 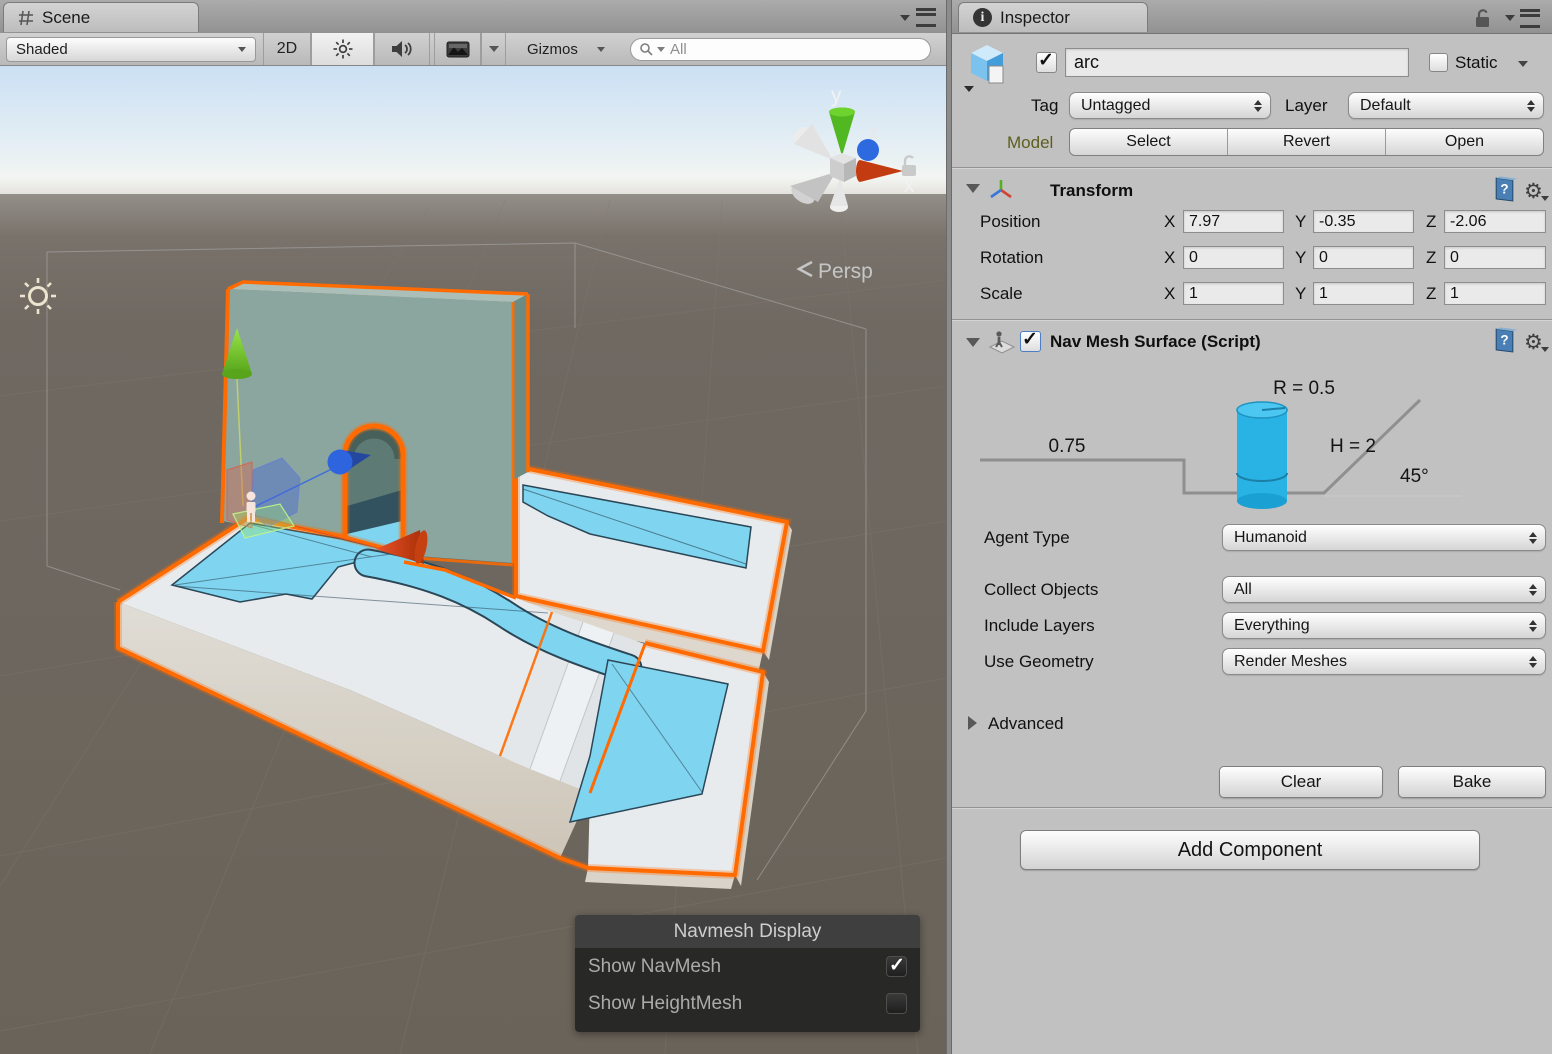 I want to click on image-icon, so click(x=457, y=49).